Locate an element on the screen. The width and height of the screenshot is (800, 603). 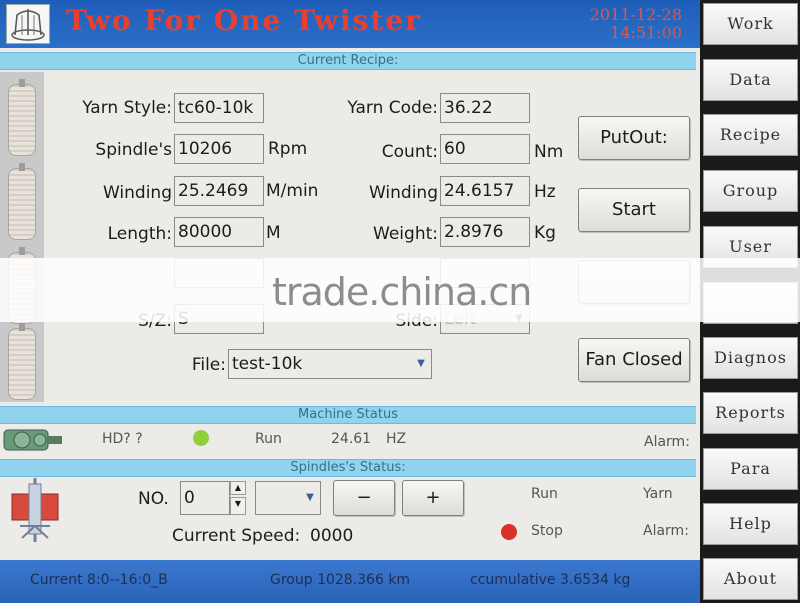
spindle-speed-label: Spindle's is located at coordinates (133, 150).